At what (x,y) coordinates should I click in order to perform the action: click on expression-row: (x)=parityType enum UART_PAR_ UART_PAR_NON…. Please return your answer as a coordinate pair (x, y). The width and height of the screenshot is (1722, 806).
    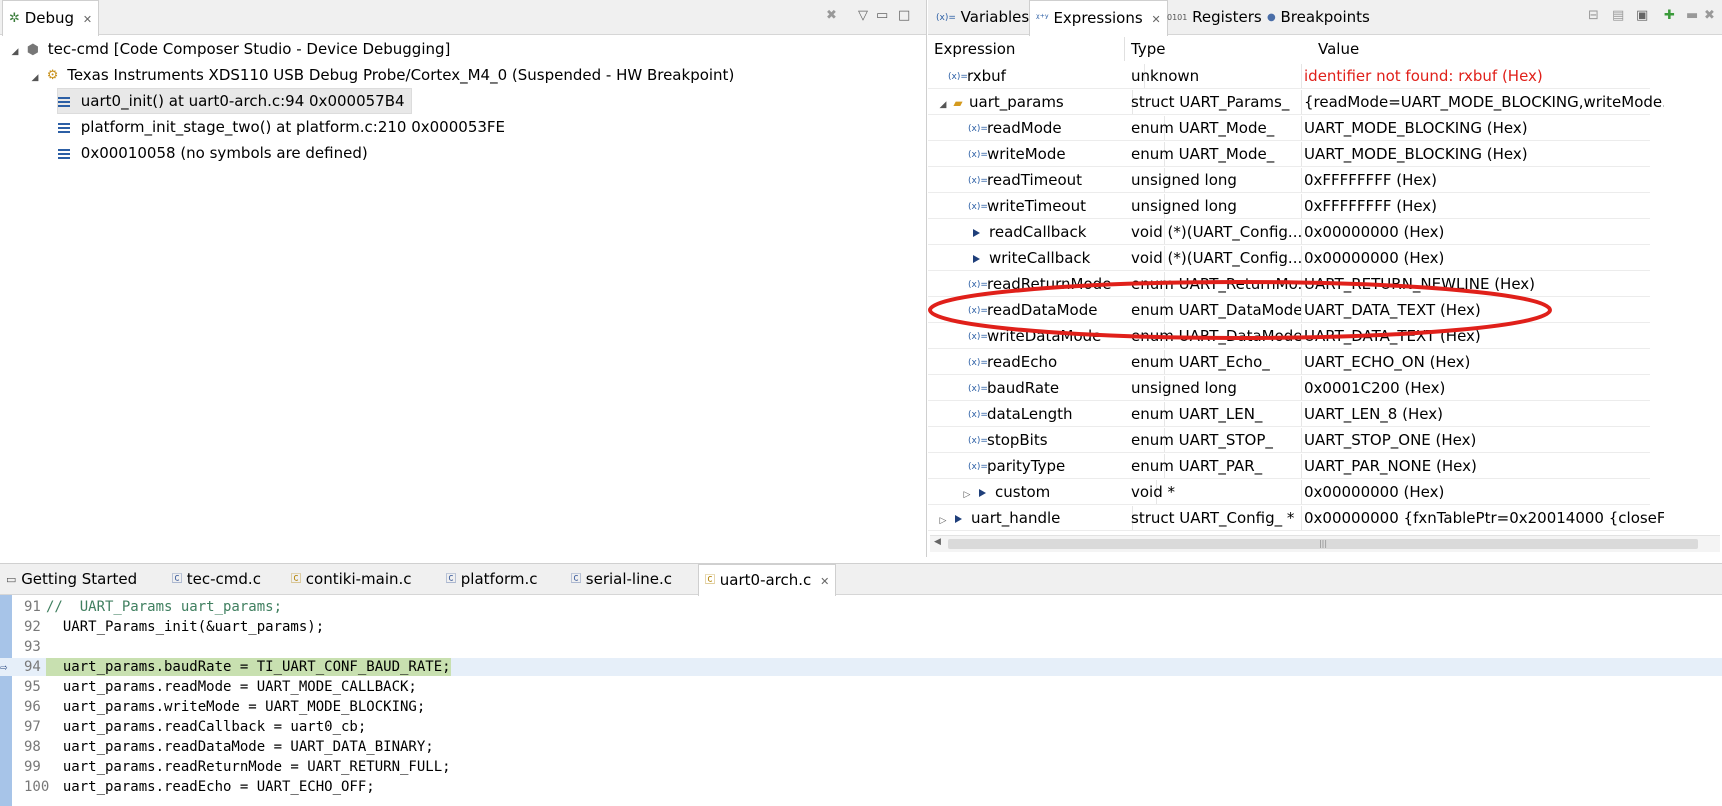
    Looking at the image, I should click on (1289, 466).